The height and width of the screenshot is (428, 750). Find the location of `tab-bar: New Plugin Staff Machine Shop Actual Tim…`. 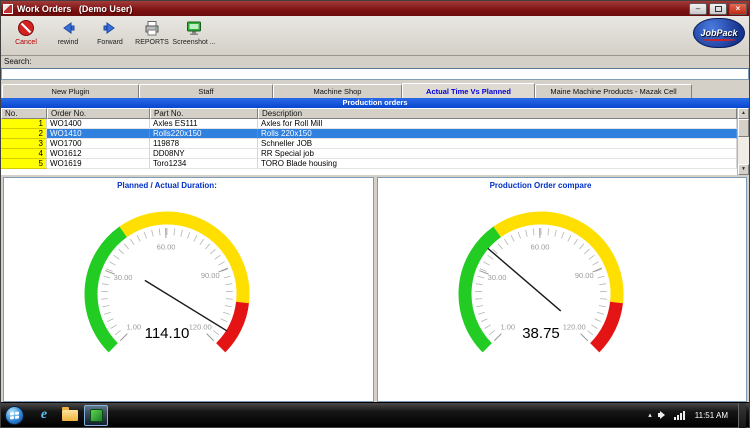

tab-bar: New Plugin Staff Machine Shop Actual Tim… is located at coordinates (375, 90).